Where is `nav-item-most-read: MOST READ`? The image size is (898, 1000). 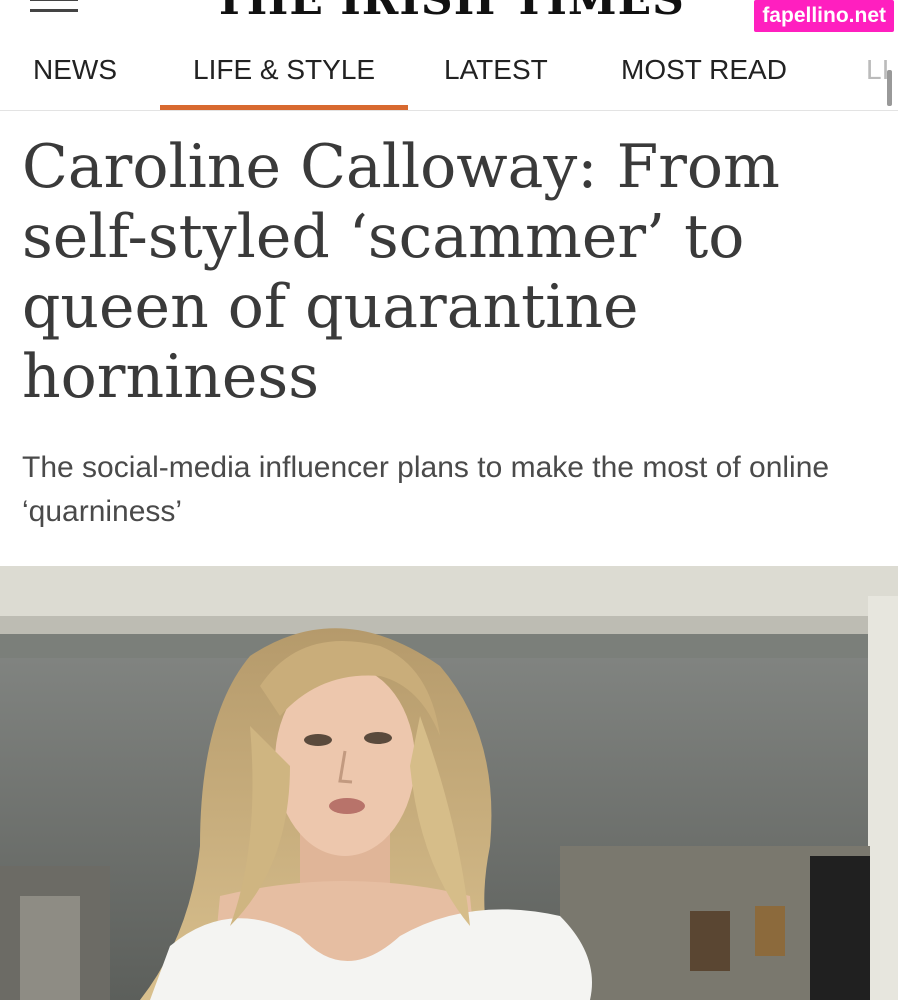
nav-item-most-read: MOST READ is located at coordinates (704, 74).